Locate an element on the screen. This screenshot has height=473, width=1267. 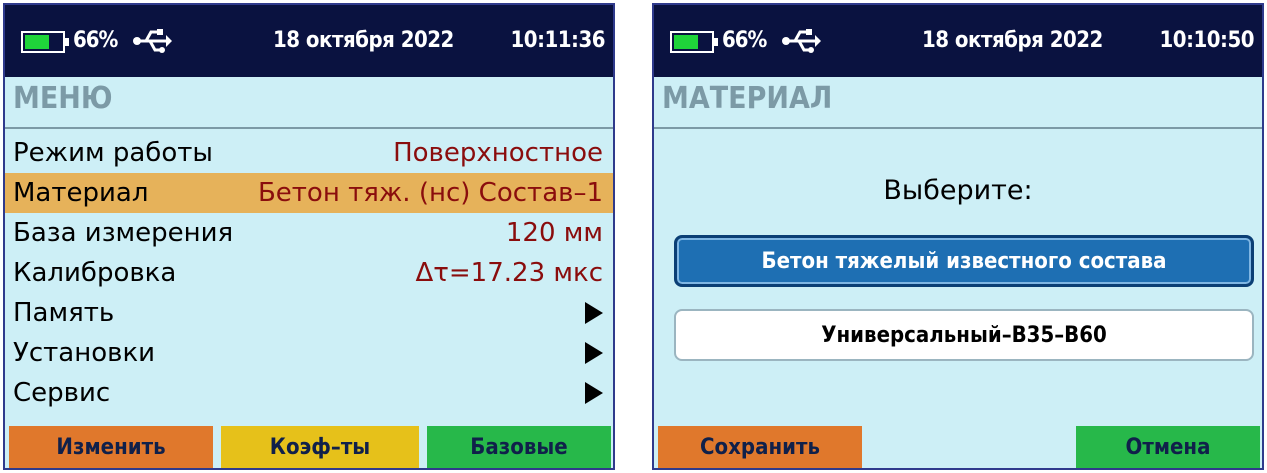
change-button: Изменить is located at coordinates (111, 447).